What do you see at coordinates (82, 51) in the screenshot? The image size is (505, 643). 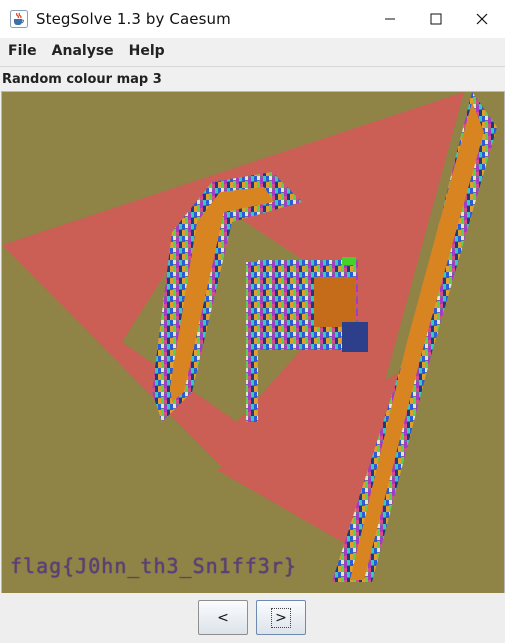 I see `menu-analyse: Analyse` at bounding box center [82, 51].